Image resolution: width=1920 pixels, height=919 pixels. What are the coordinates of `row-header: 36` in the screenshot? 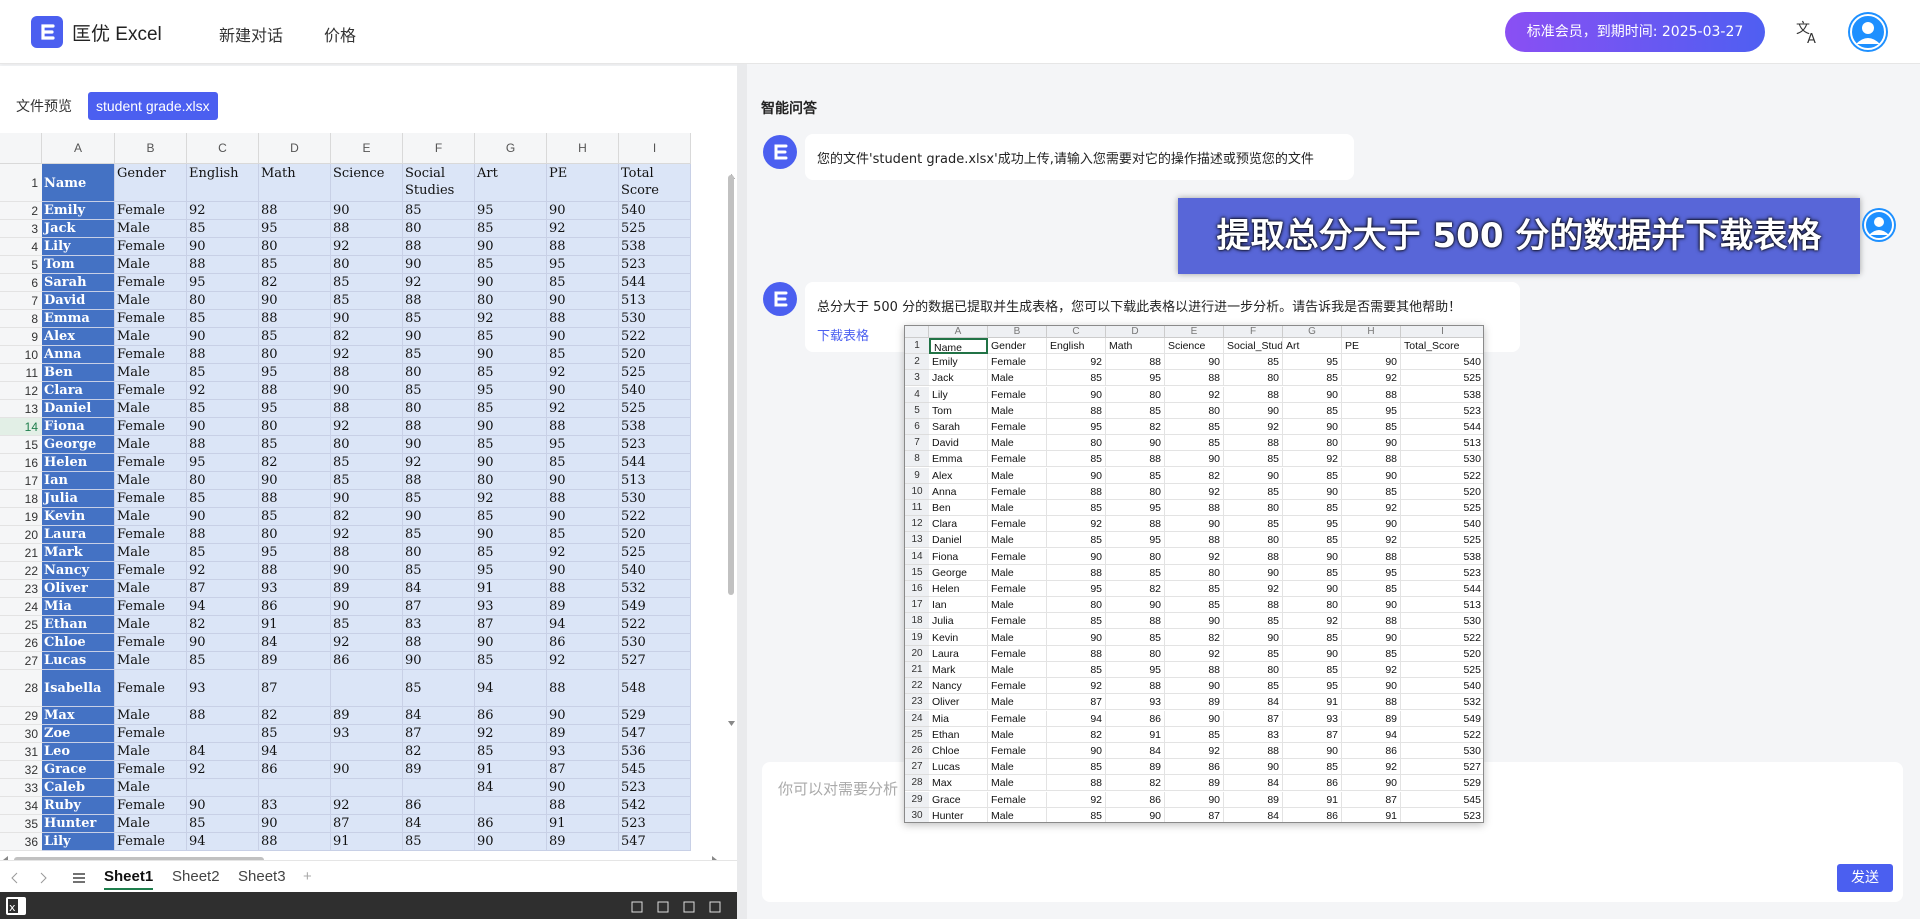 It's located at (21, 842).